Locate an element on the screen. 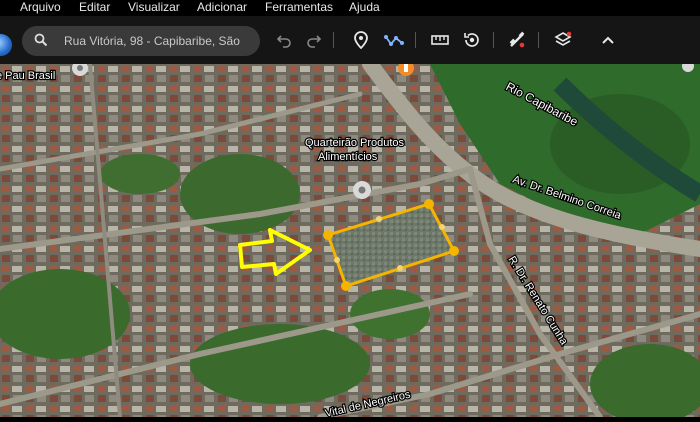 The image size is (700, 422). ruler-icon is located at coordinates (440, 40).